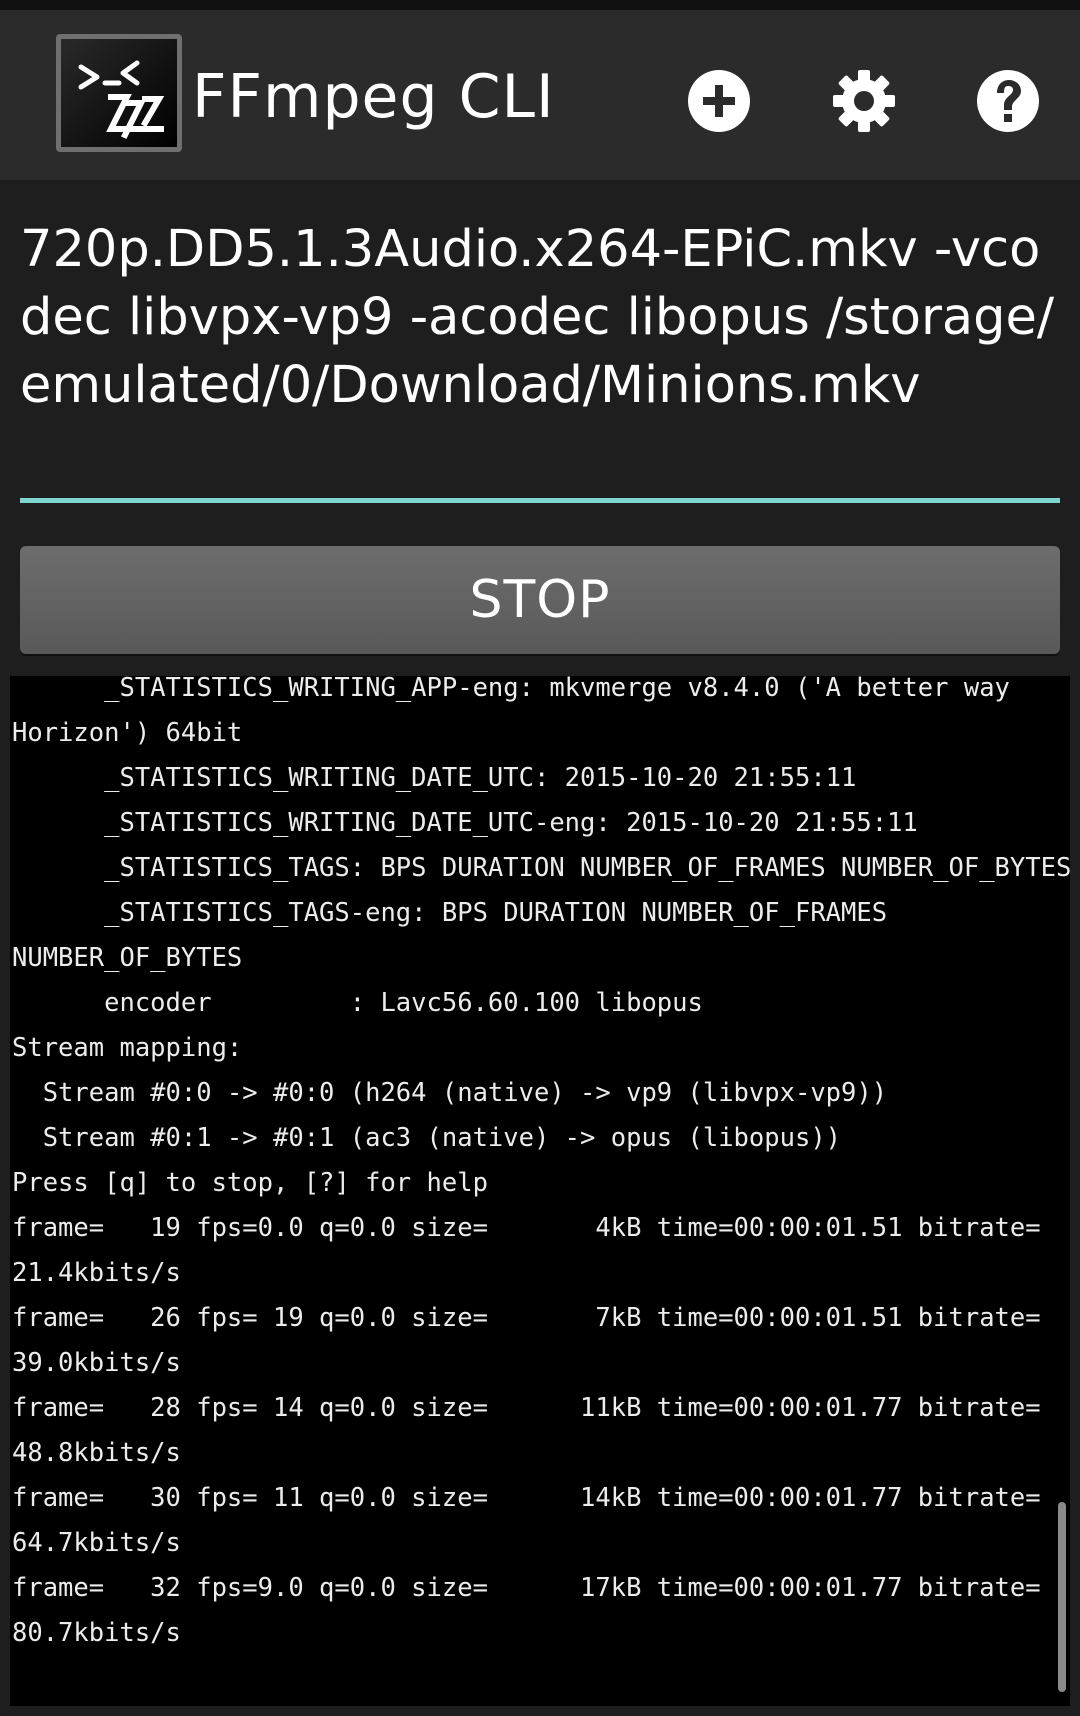  What do you see at coordinates (864, 101) in the screenshot?
I see `settings-gear-icon` at bounding box center [864, 101].